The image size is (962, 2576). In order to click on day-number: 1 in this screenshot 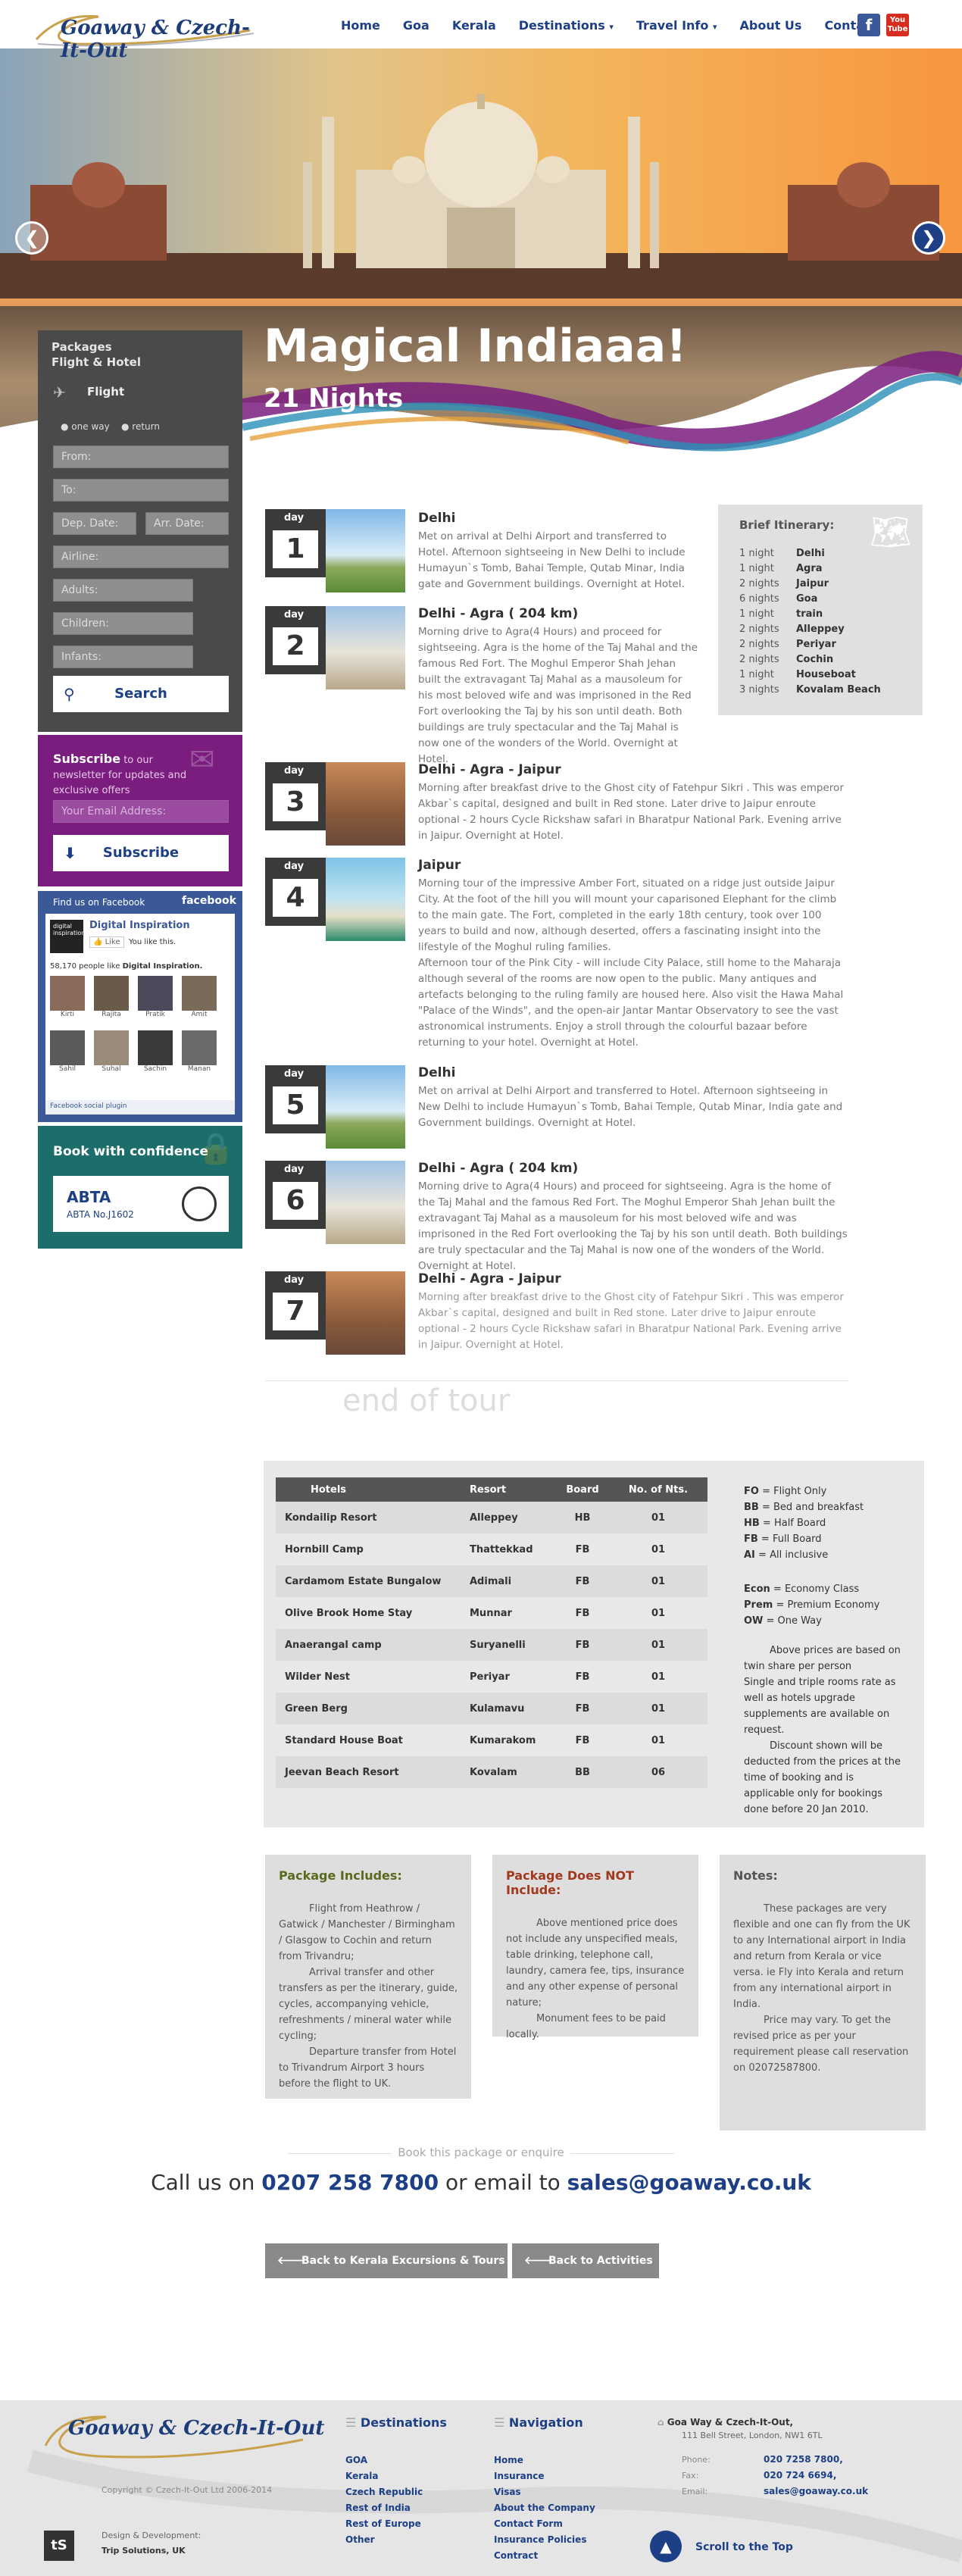, I will do `click(295, 549)`.